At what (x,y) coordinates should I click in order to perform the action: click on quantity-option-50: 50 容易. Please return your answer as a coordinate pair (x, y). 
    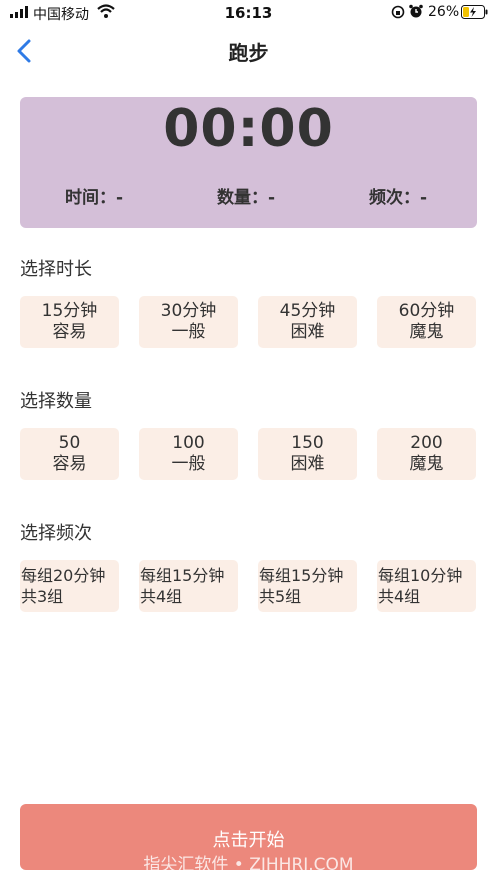
    Looking at the image, I should click on (69, 454).